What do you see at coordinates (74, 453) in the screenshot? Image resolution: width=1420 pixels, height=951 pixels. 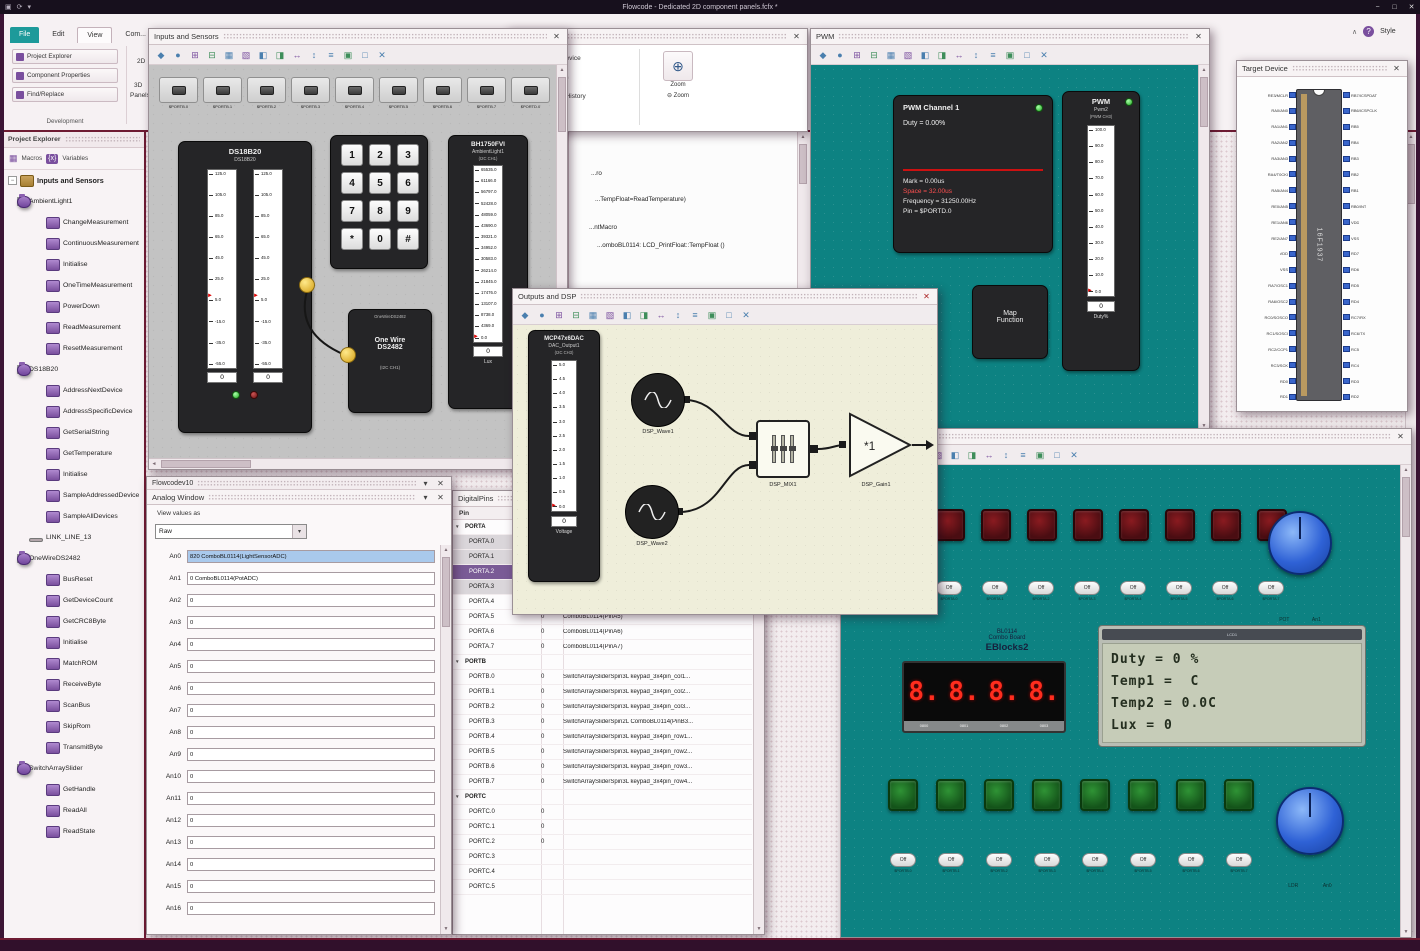 I see `tree-item: GetTemperature` at bounding box center [74, 453].